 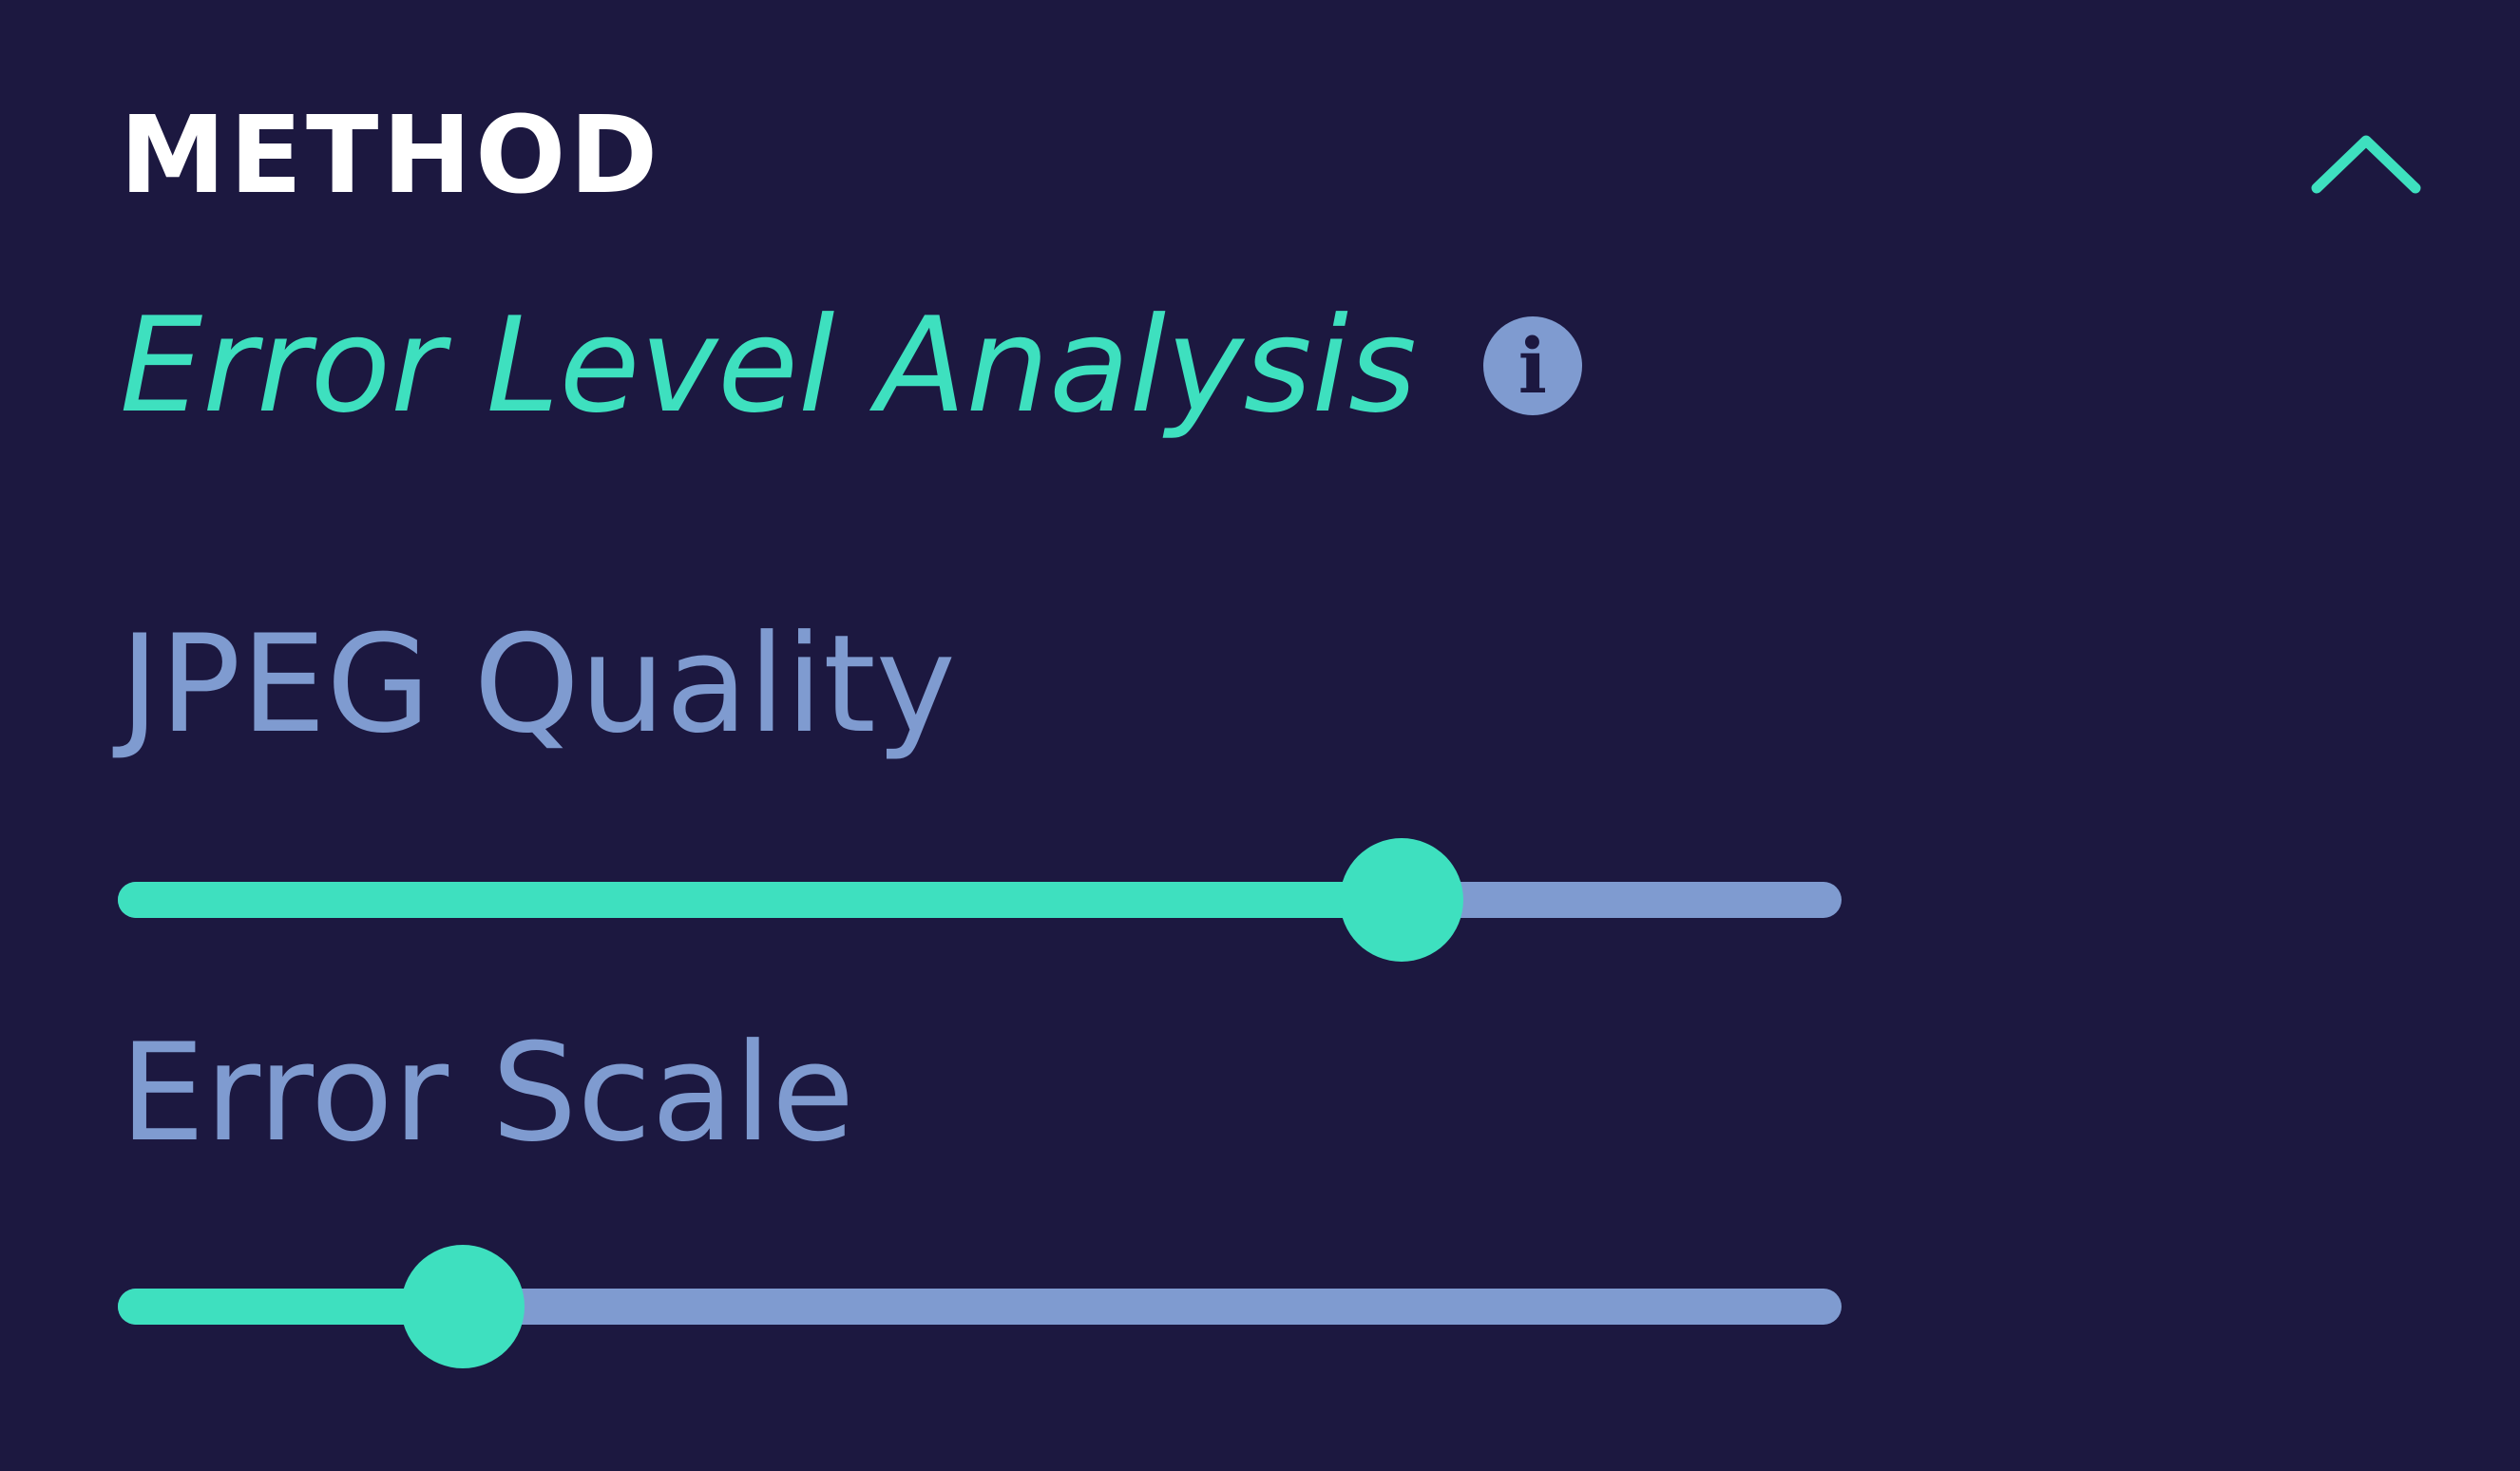 What do you see at coordinates (391, 156) in the screenshot?
I see `section-title: METHOD` at bounding box center [391, 156].